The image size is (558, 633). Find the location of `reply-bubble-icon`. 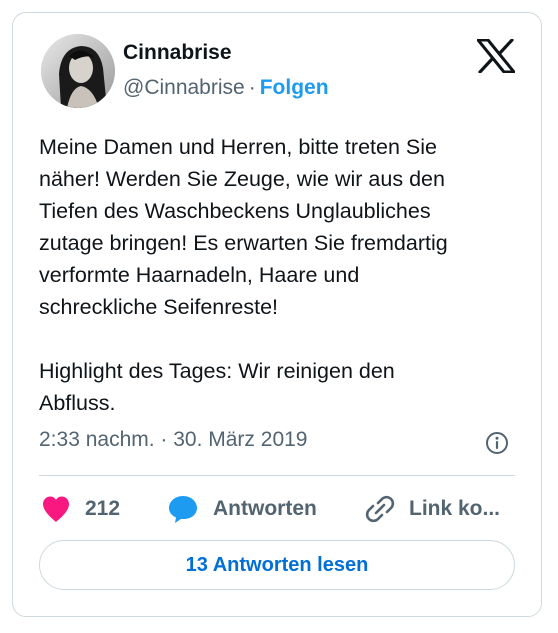

reply-bubble-icon is located at coordinates (183, 509).